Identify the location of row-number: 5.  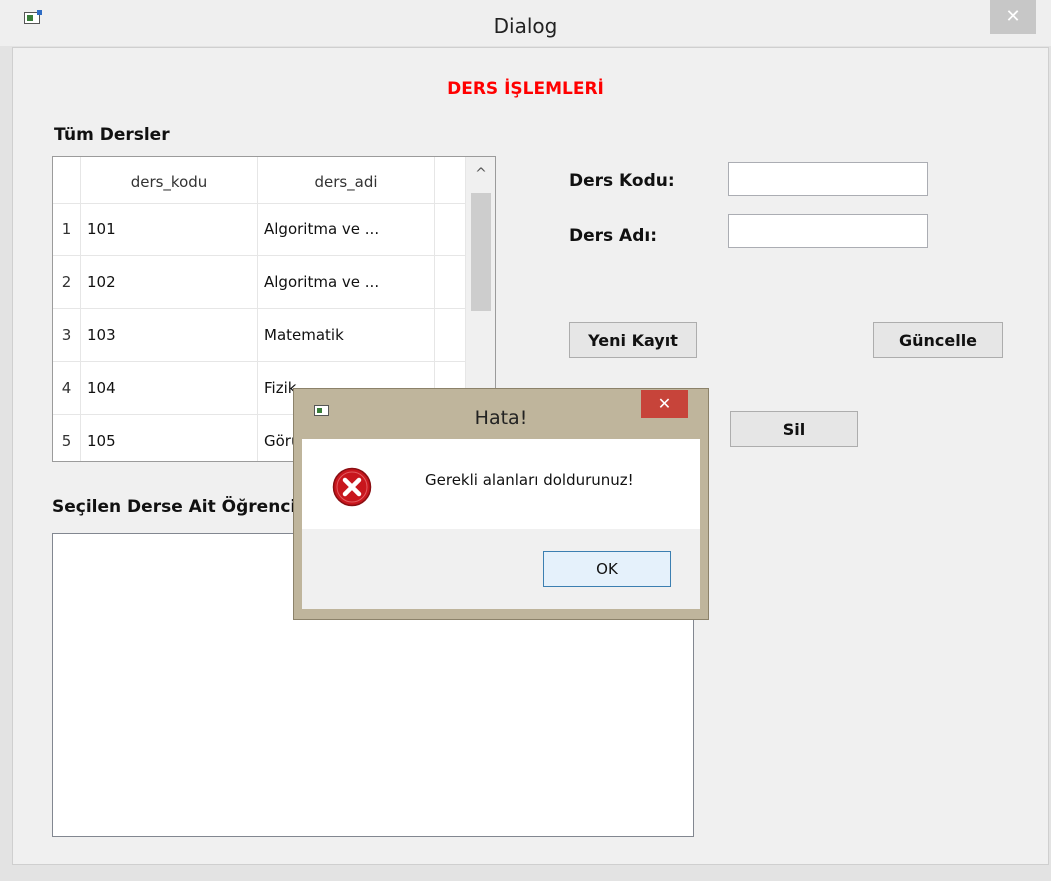
(67, 438).